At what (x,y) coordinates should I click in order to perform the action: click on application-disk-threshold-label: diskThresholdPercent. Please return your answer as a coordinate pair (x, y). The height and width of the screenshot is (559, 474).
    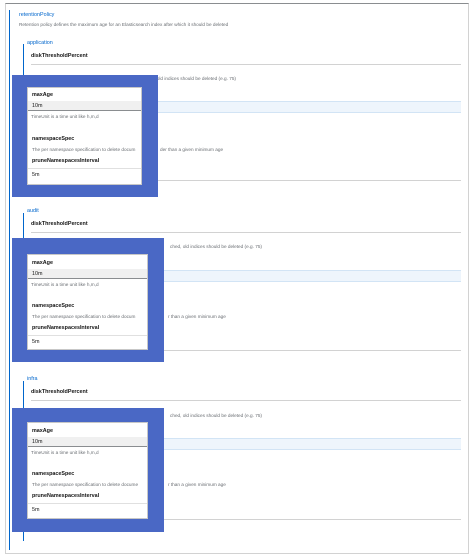
    Looking at the image, I should click on (59, 56).